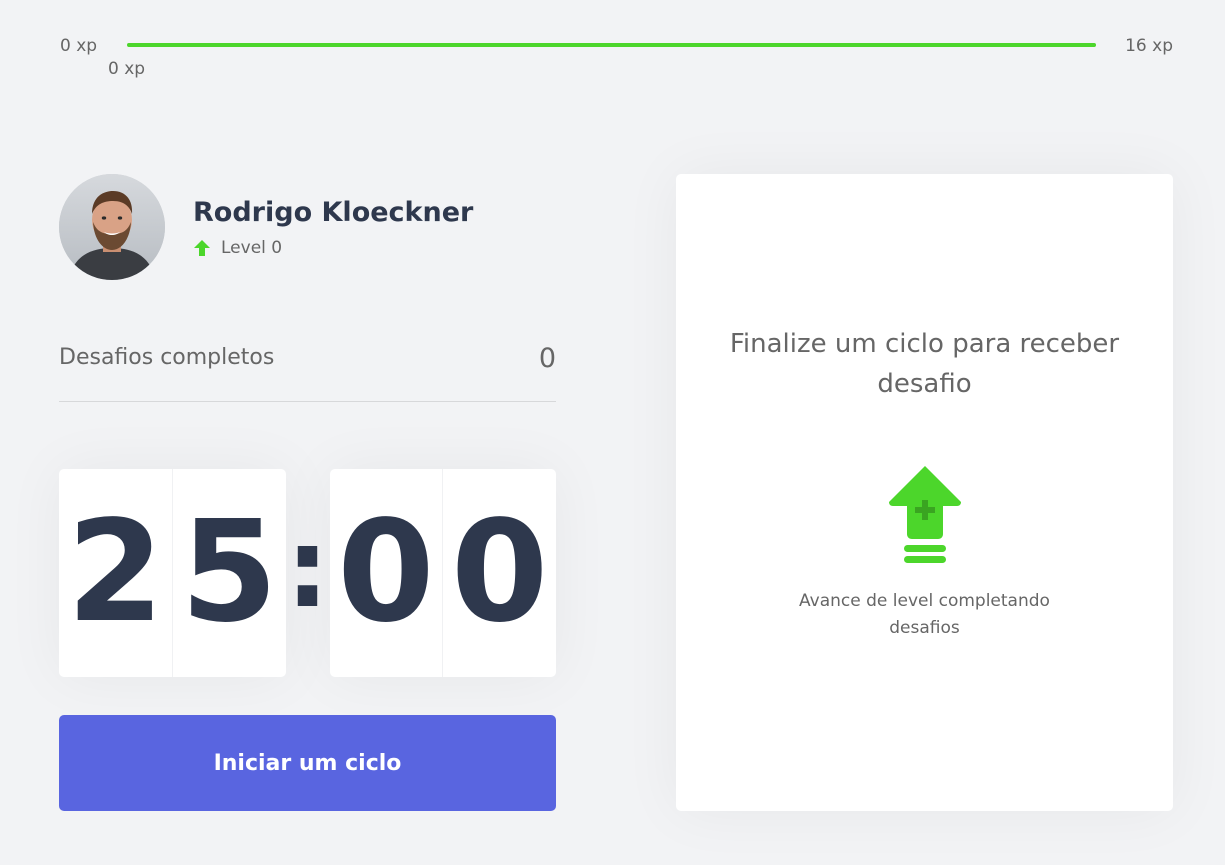 The height and width of the screenshot is (865, 1225). What do you see at coordinates (307, 763) in the screenshot?
I see `start-cycle-button: Iniciar um ciclo` at bounding box center [307, 763].